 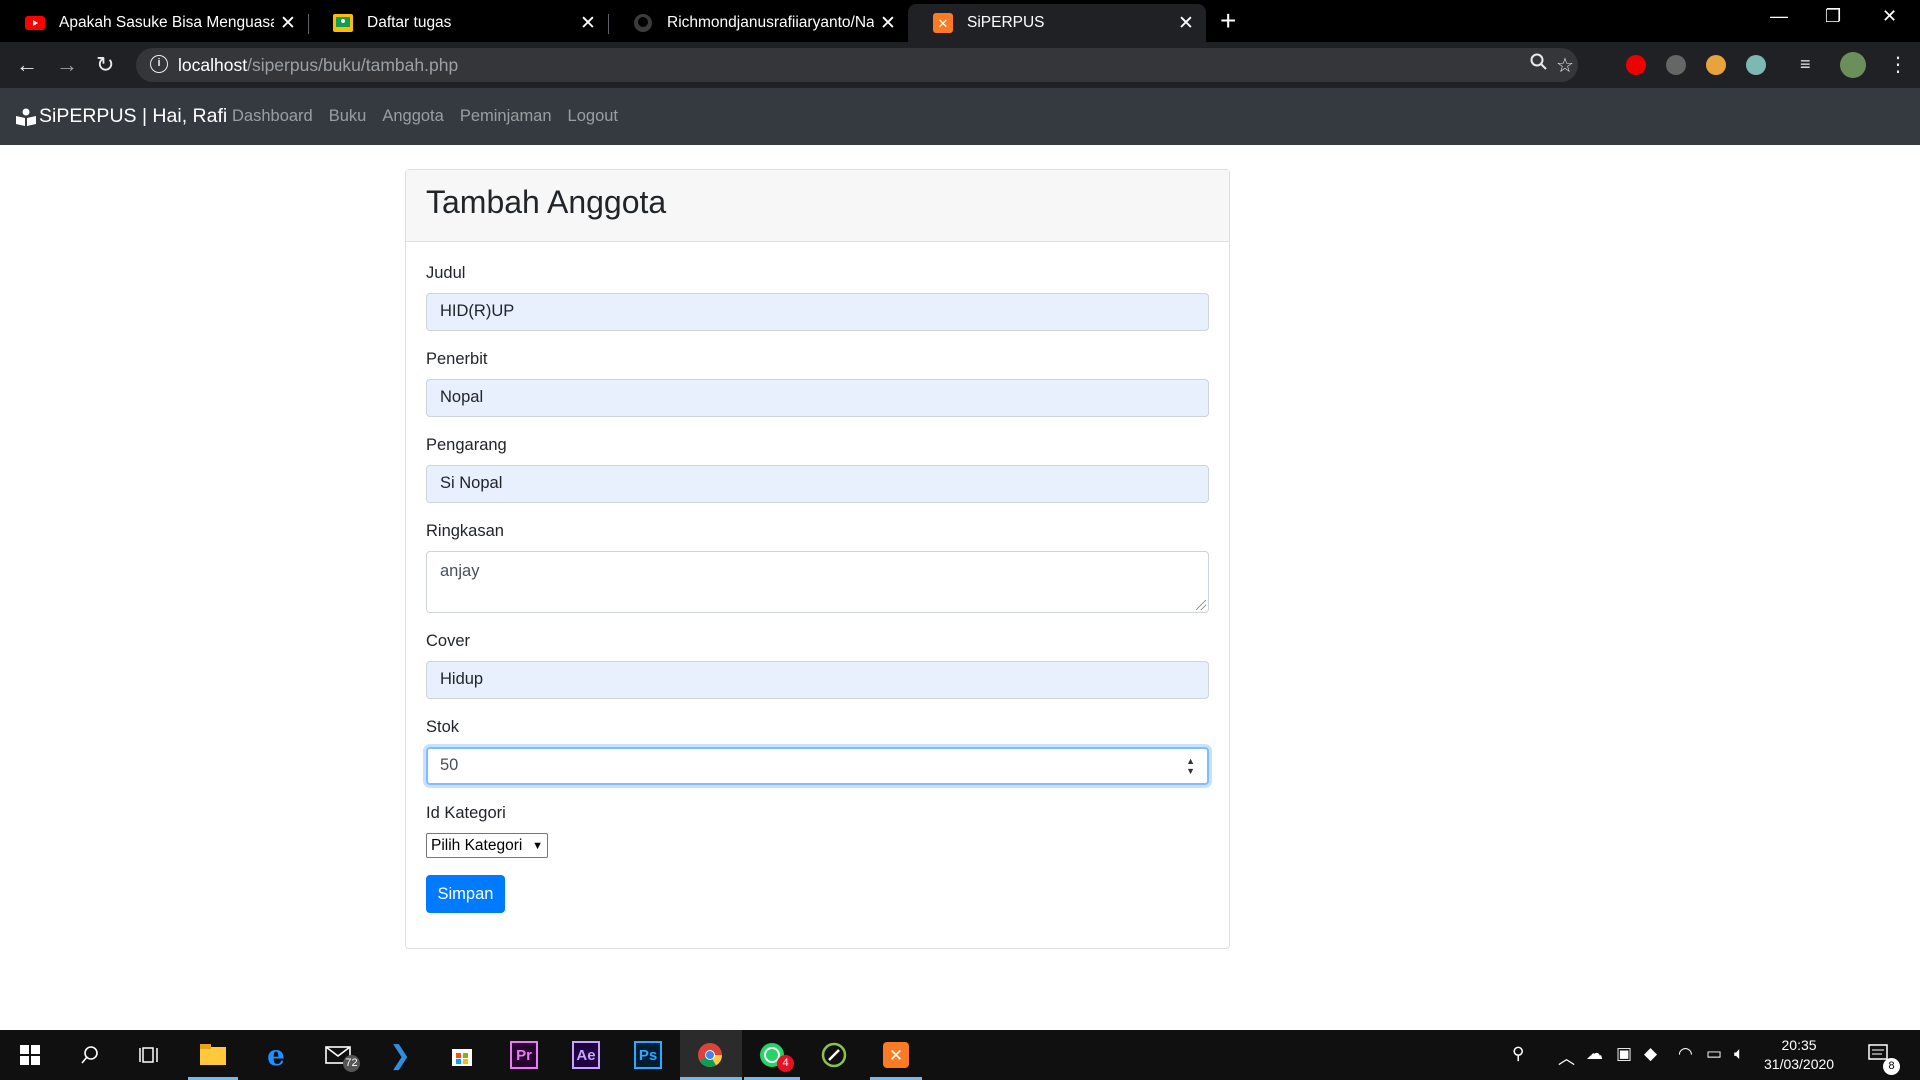 What do you see at coordinates (276, 1055) in the screenshot?
I see `edge-icon: e` at bounding box center [276, 1055].